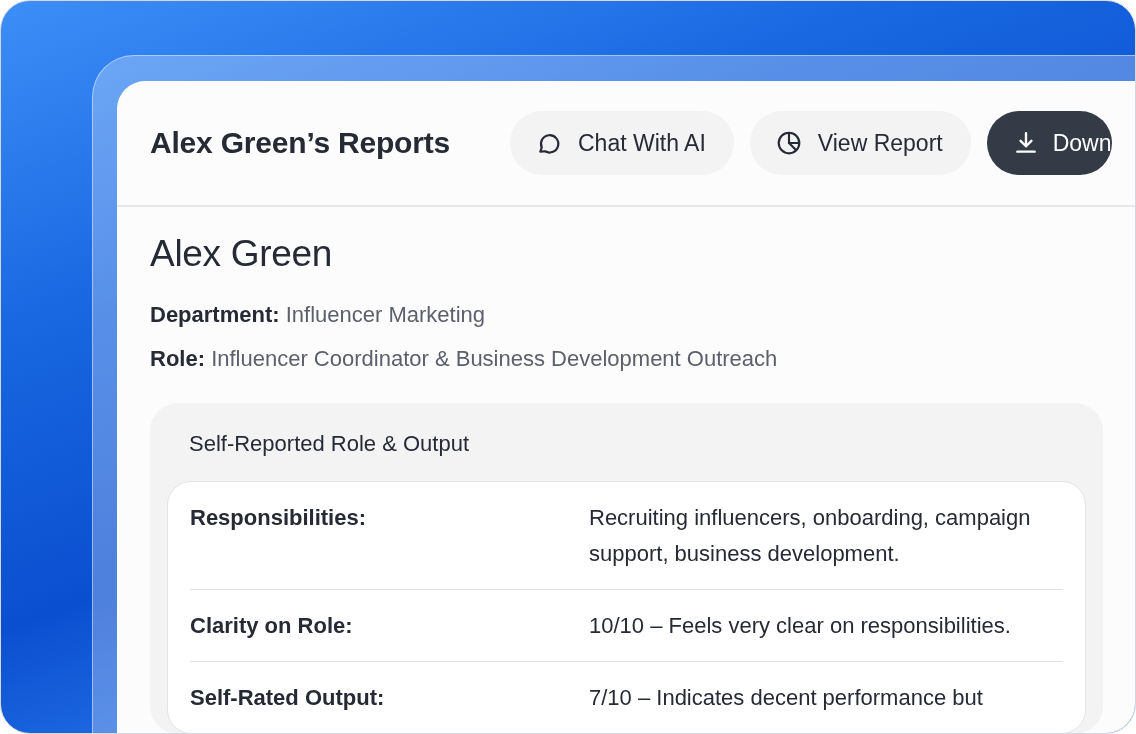 This screenshot has height=734, width=1136. What do you see at coordinates (242, 254) in the screenshot?
I see `person-name: Alex Green` at bounding box center [242, 254].